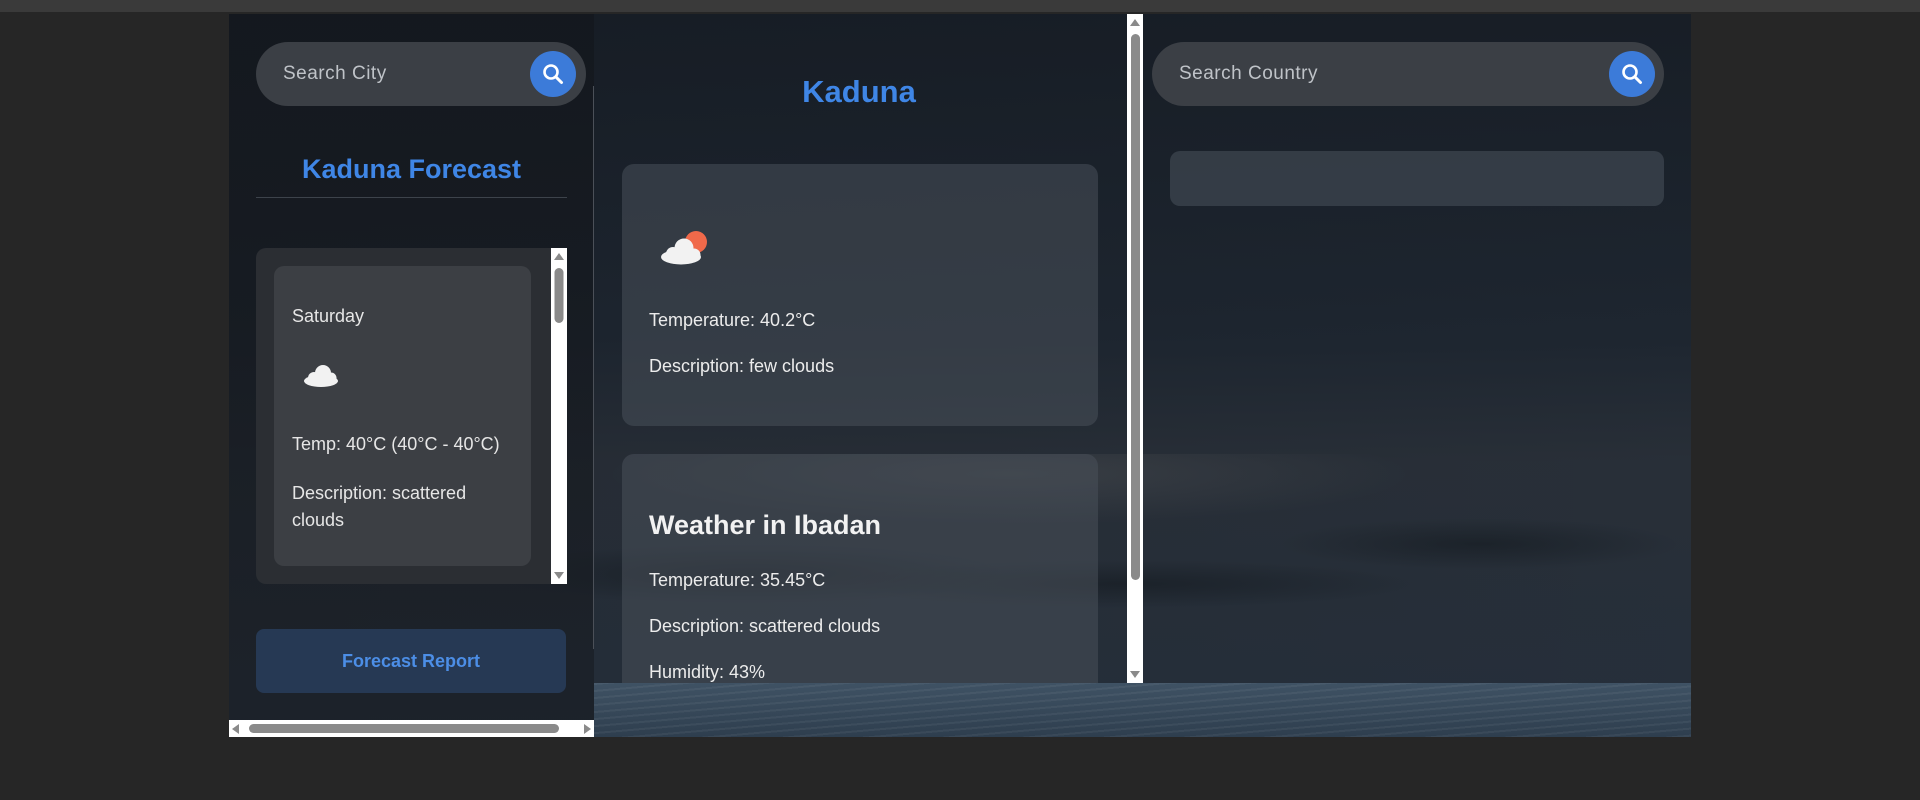 The height and width of the screenshot is (800, 1920). What do you see at coordinates (559, 575) in the screenshot?
I see `scroll-down-arrow-icon` at bounding box center [559, 575].